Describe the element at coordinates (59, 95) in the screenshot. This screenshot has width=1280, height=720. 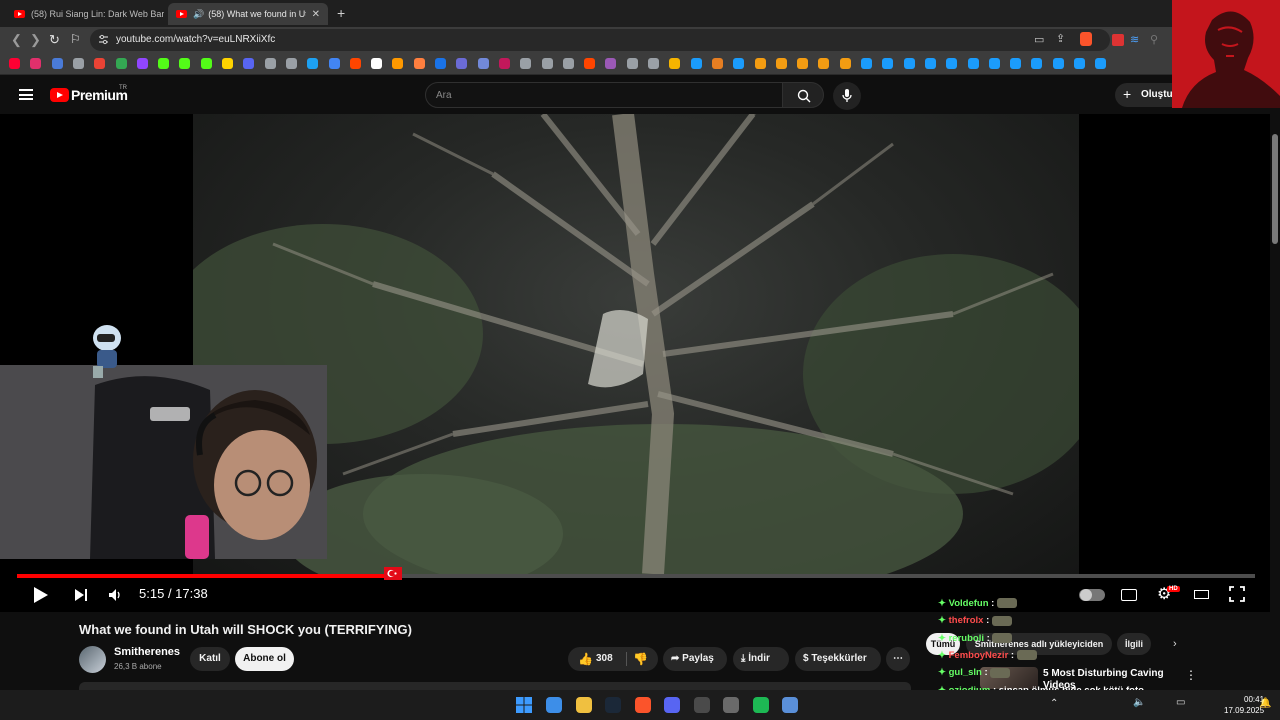
I see `youtube-logo-icon` at that location.